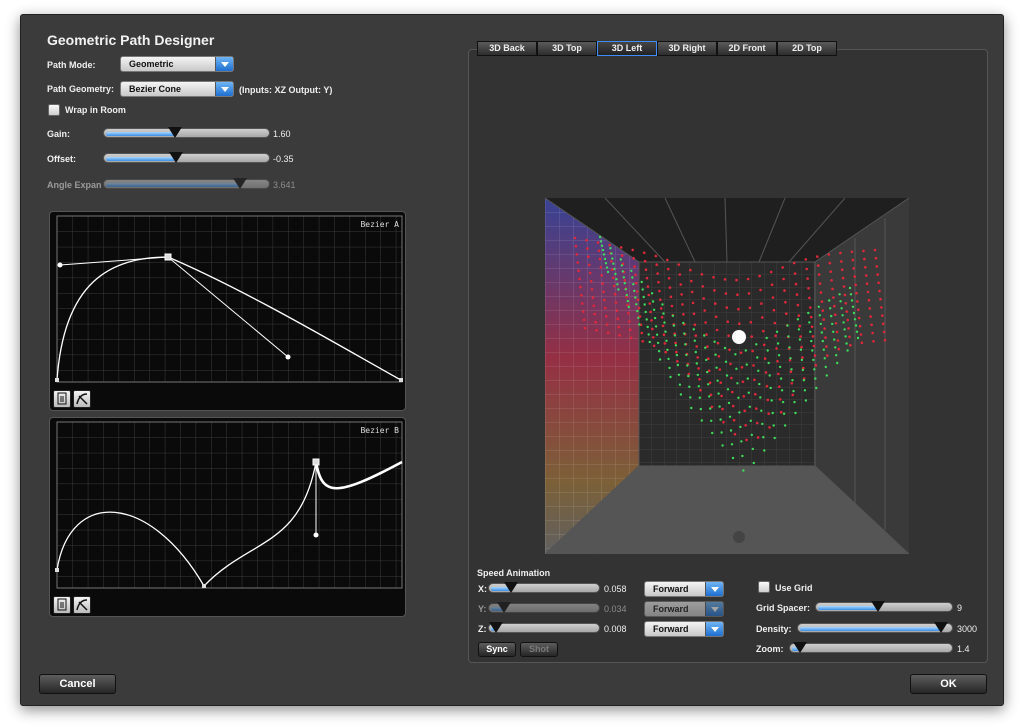 This screenshot has height=727, width=1024. I want to click on bezier-a-canvas, so click(227, 311).